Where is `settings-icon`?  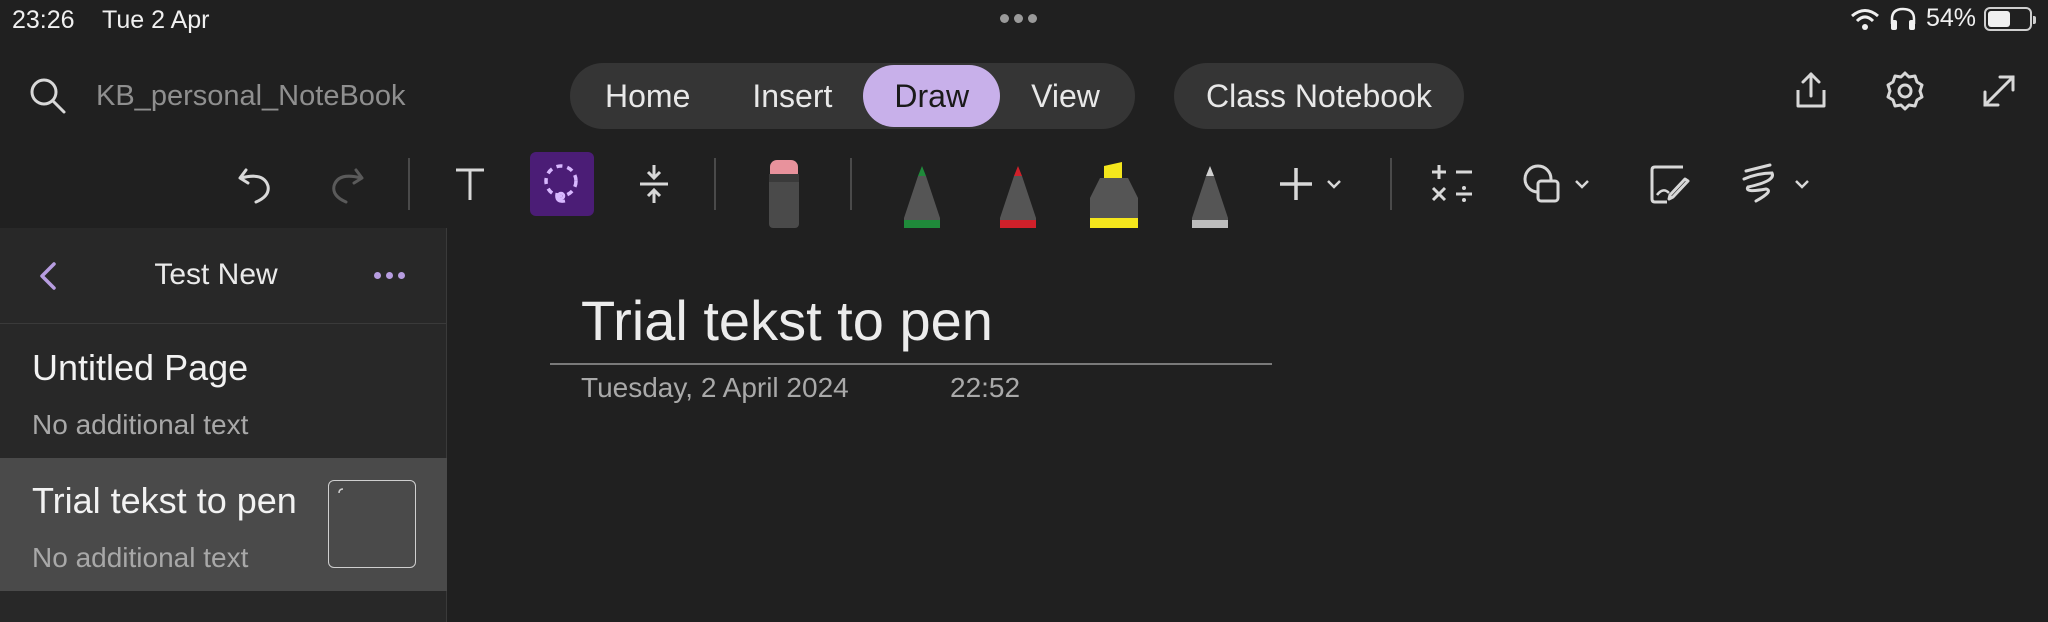 settings-icon is located at coordinates (1905, 91).